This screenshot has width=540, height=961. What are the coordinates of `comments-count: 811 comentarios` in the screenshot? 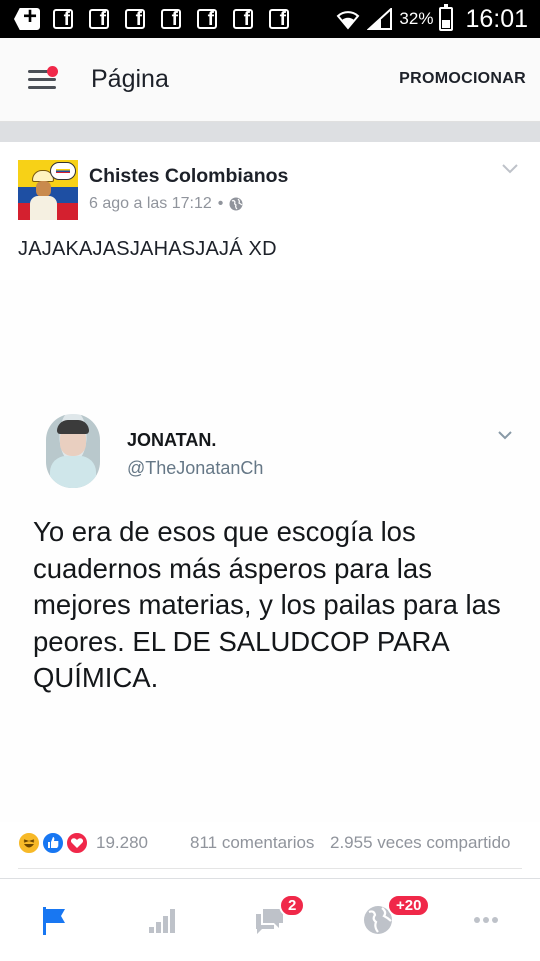 It's located at (252, 843).